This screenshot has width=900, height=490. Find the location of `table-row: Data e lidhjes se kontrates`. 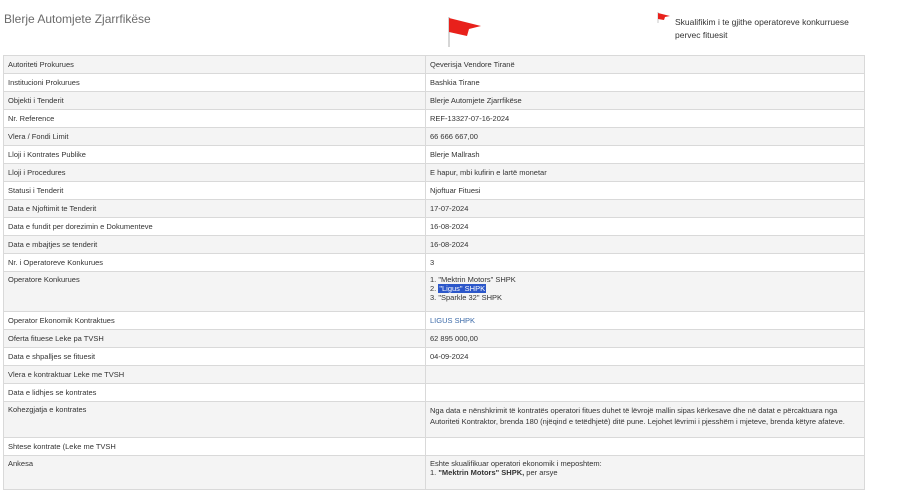

table-row: Data e lidhjes se kontrates is located at coordinates (434, 392).